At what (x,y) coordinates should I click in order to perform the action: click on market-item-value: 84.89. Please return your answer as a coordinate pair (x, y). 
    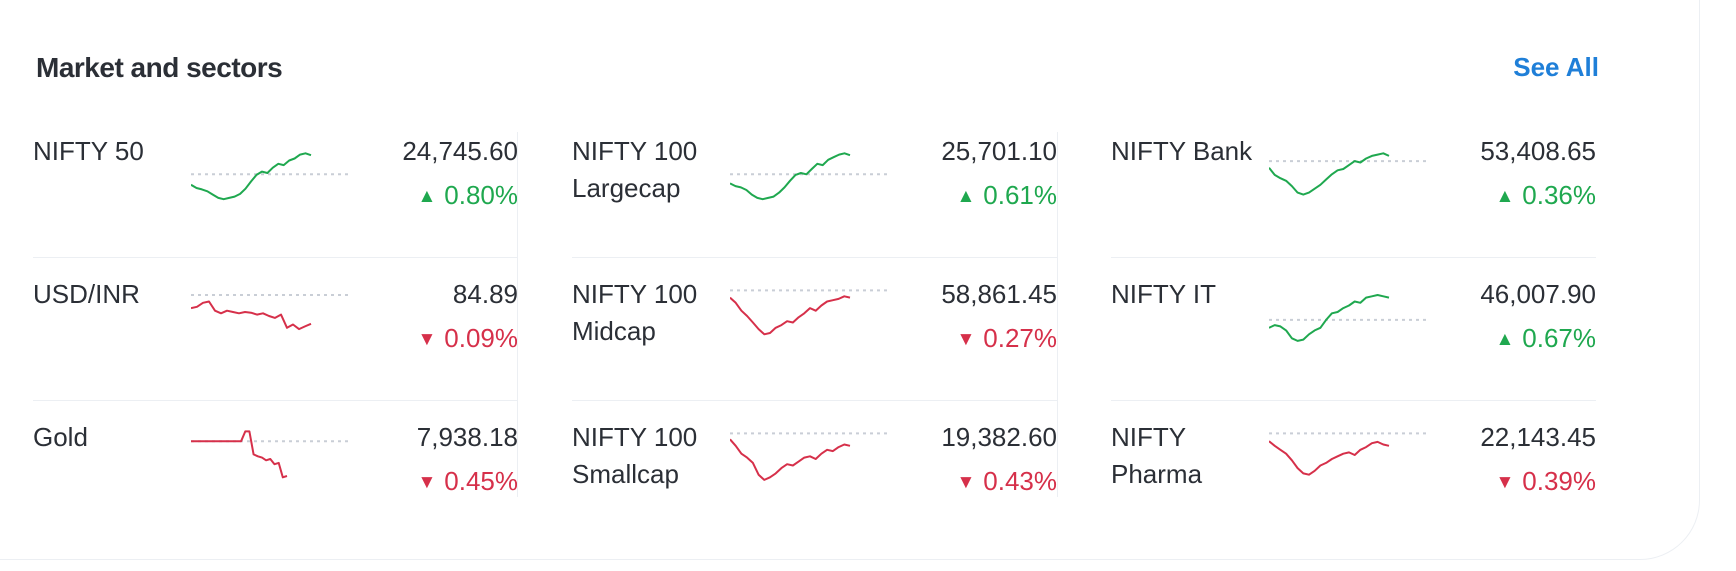
    Looking at the image, I should click on (485, 294).